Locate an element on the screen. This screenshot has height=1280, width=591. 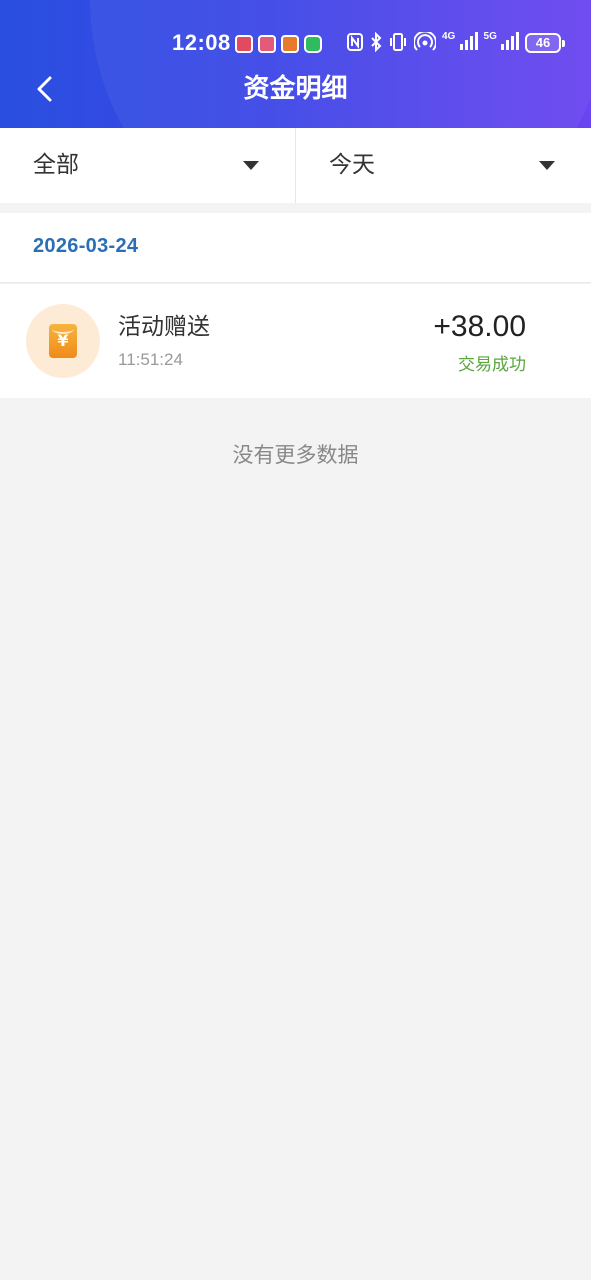
signal-5g-icon: 5G is located at coordinates (502, 43).